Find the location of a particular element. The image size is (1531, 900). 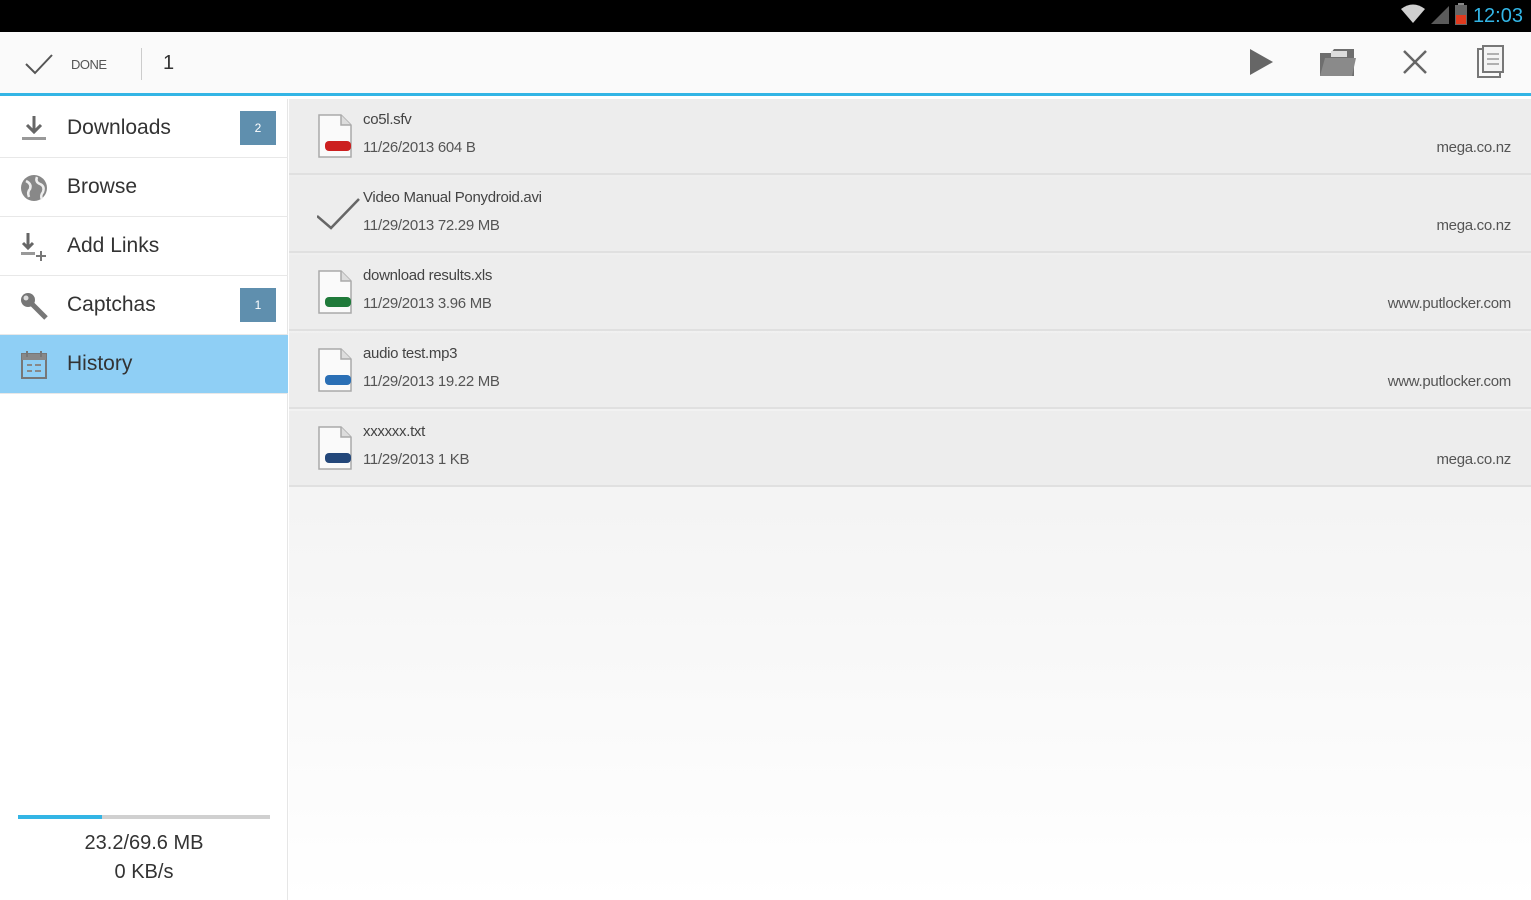

file-date-size: 11/29/2013 72.29 MB is located at coordinates (431, 225).